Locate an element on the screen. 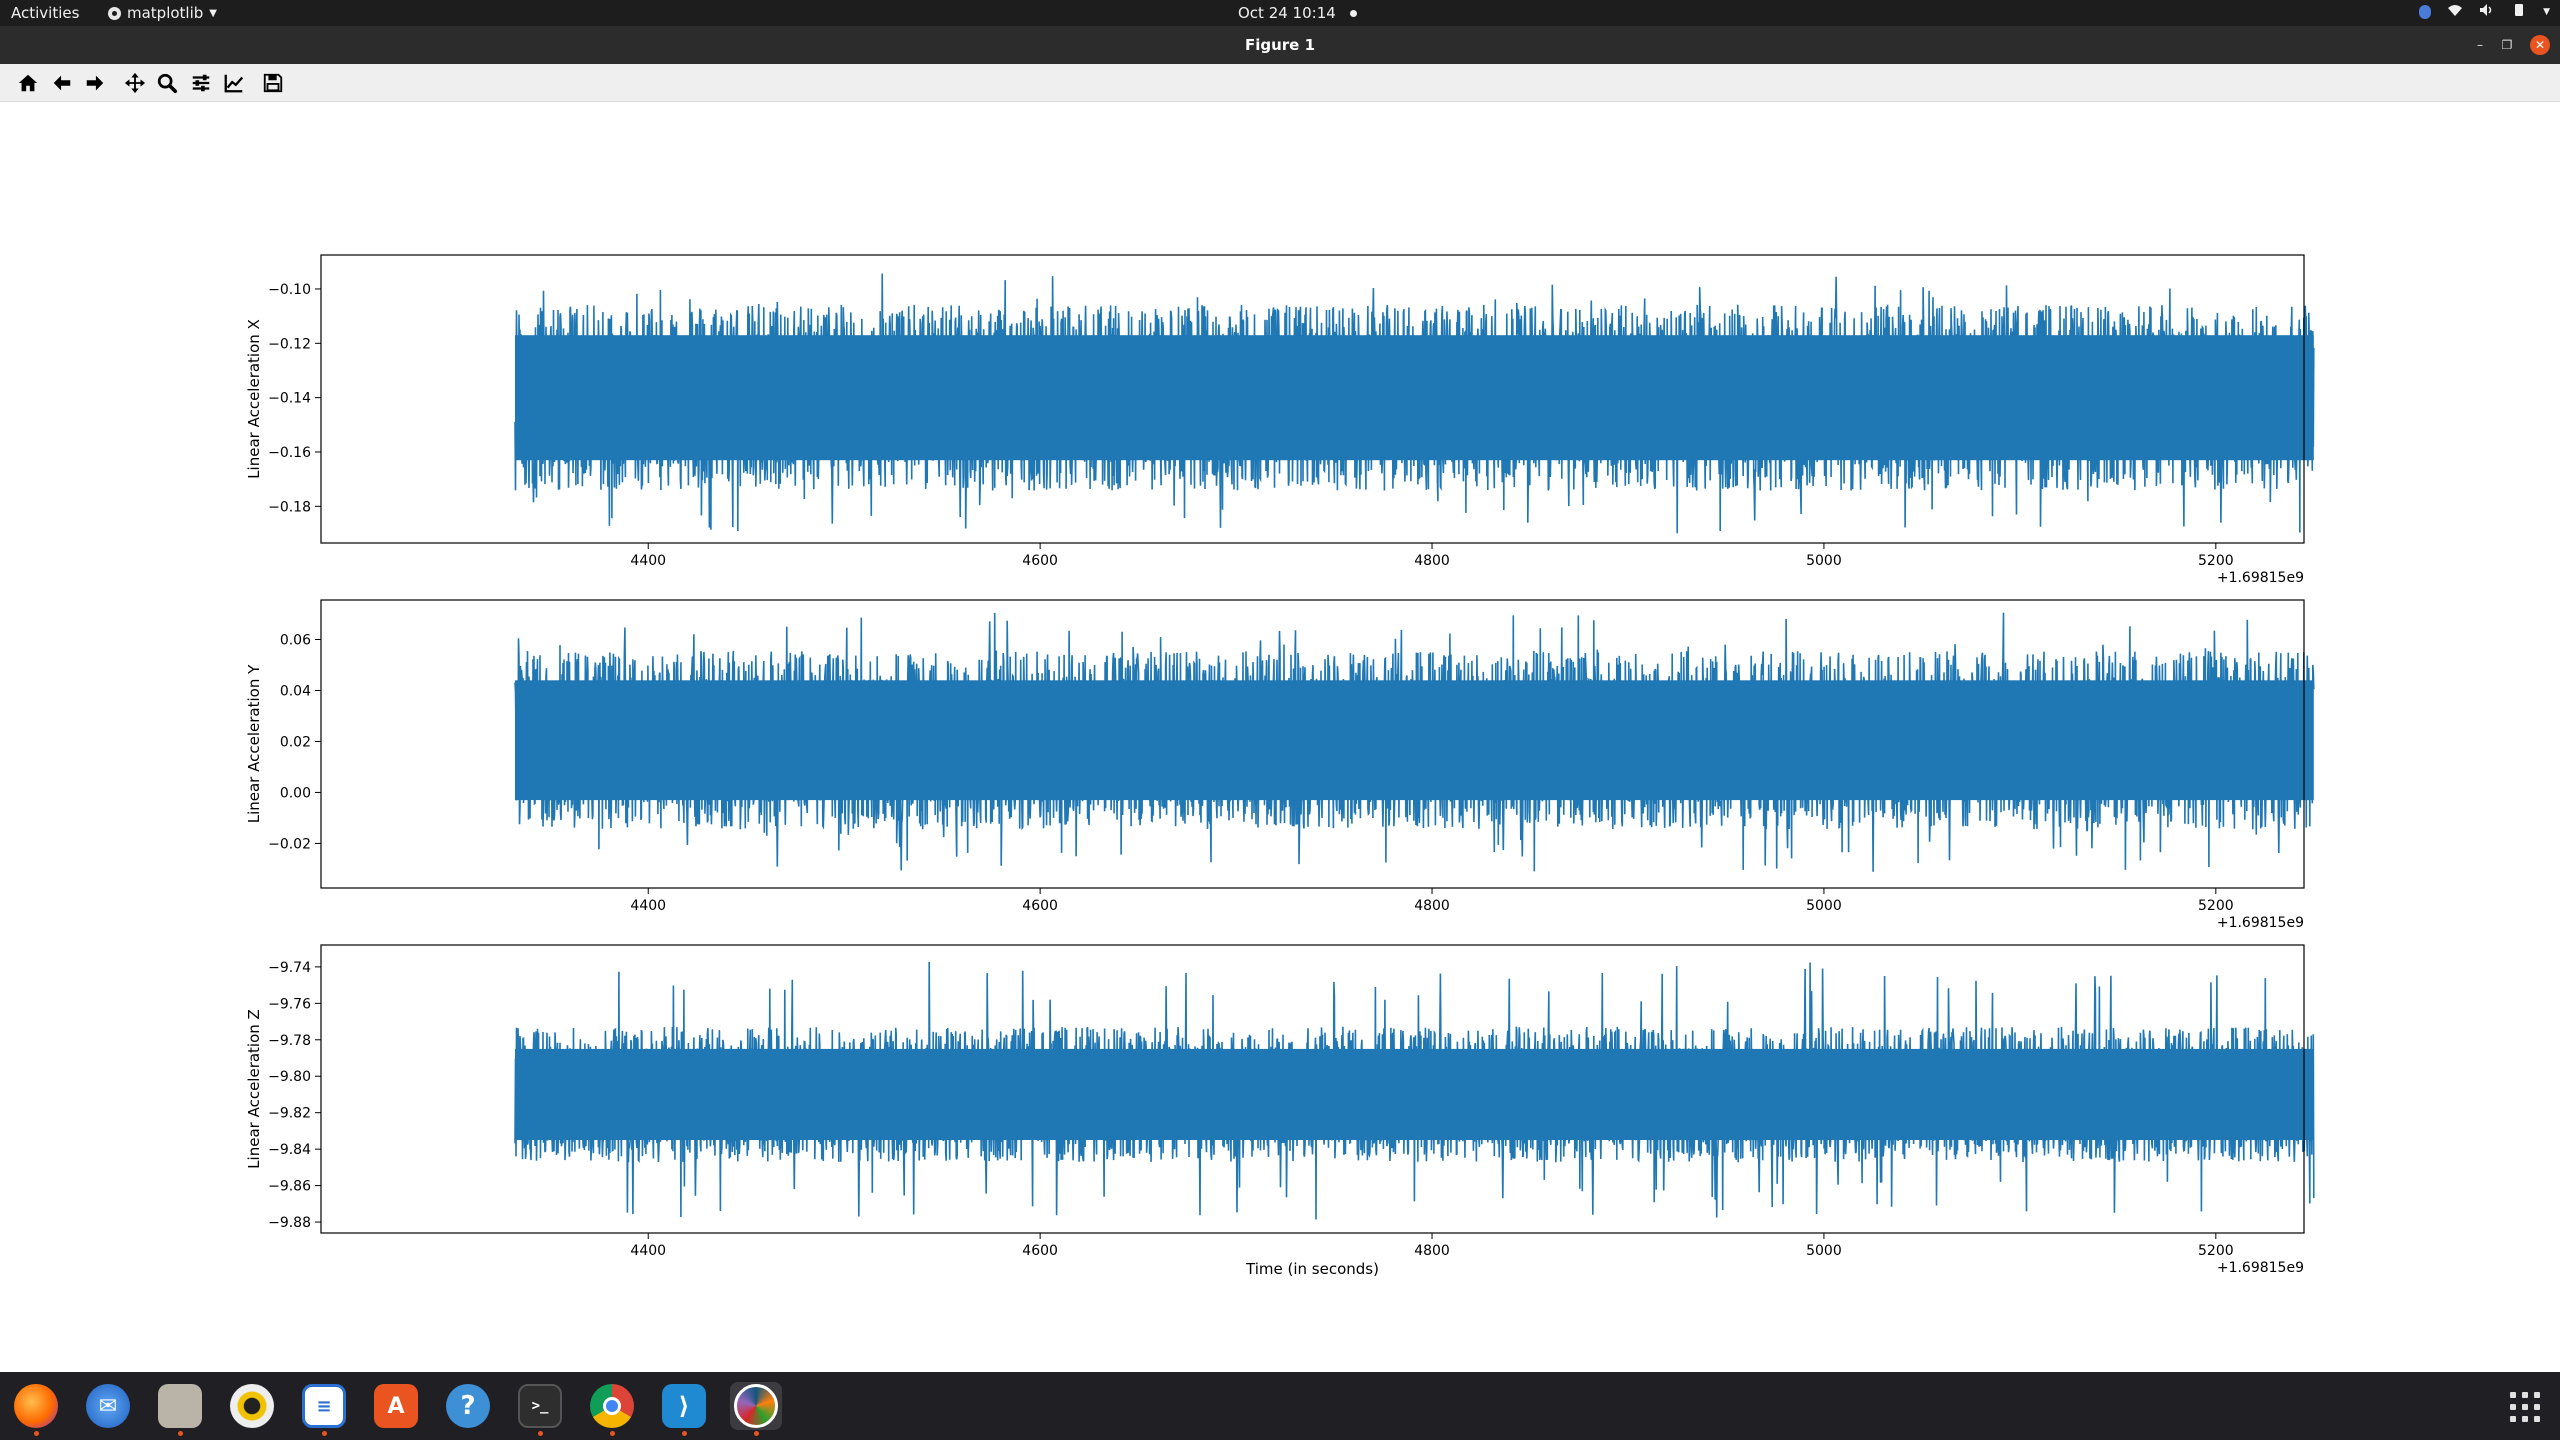  dock-terminal: >_ is located at coordinates (540, 1409).